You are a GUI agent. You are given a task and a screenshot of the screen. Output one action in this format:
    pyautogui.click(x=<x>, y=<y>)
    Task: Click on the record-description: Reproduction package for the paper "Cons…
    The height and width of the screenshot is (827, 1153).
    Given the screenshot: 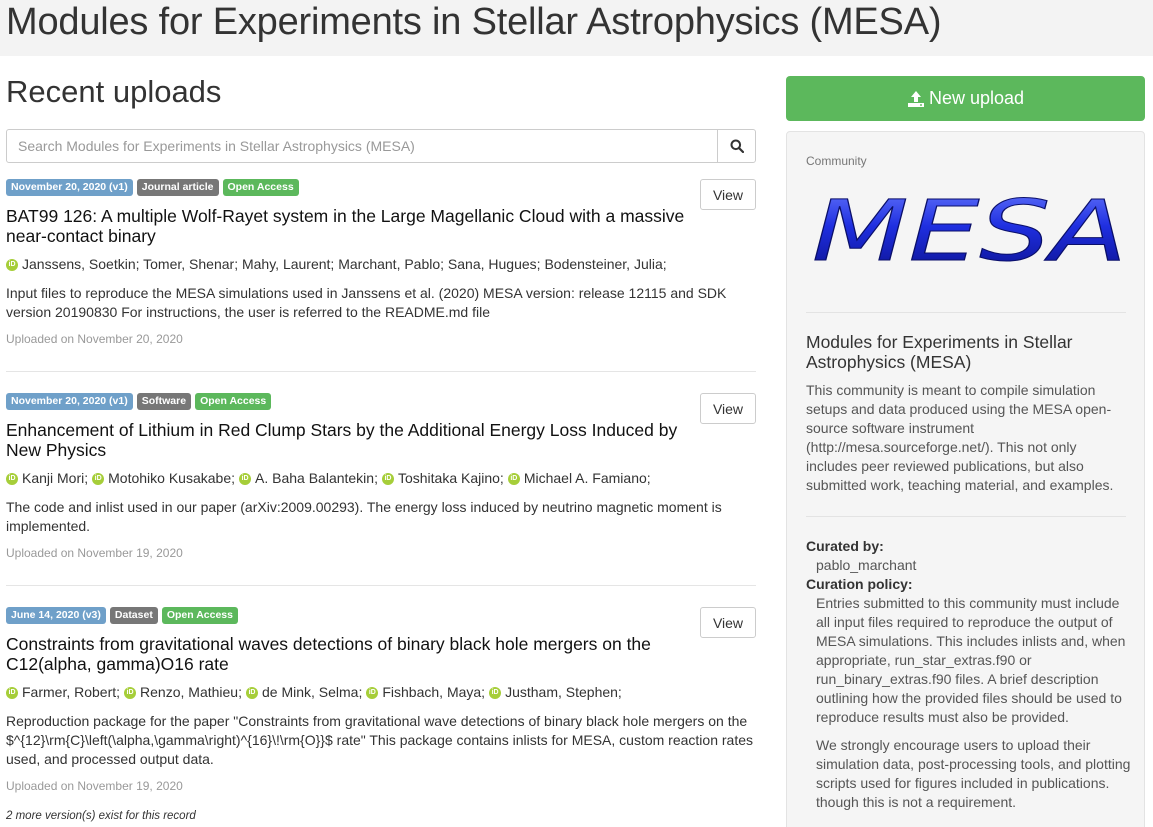 What is the action you would take?
    pyautogui.click(x=379, y=740)
    